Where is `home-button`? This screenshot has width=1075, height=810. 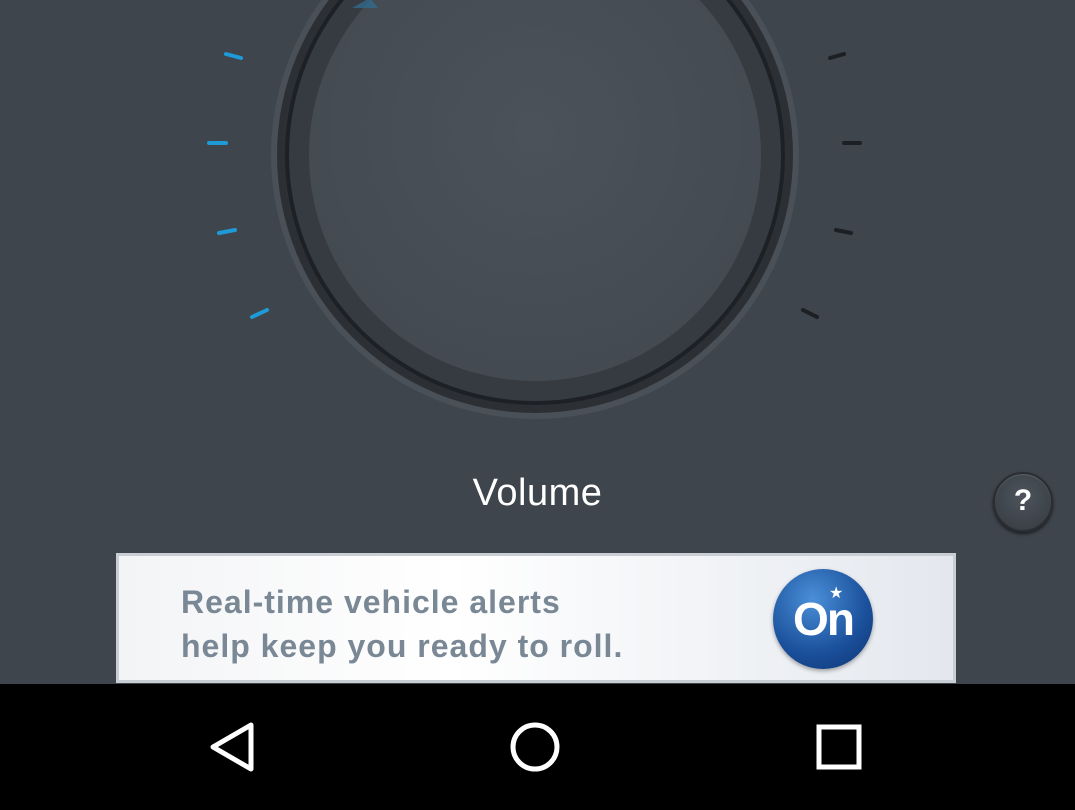 home-button is located at coordinates (535, 747).